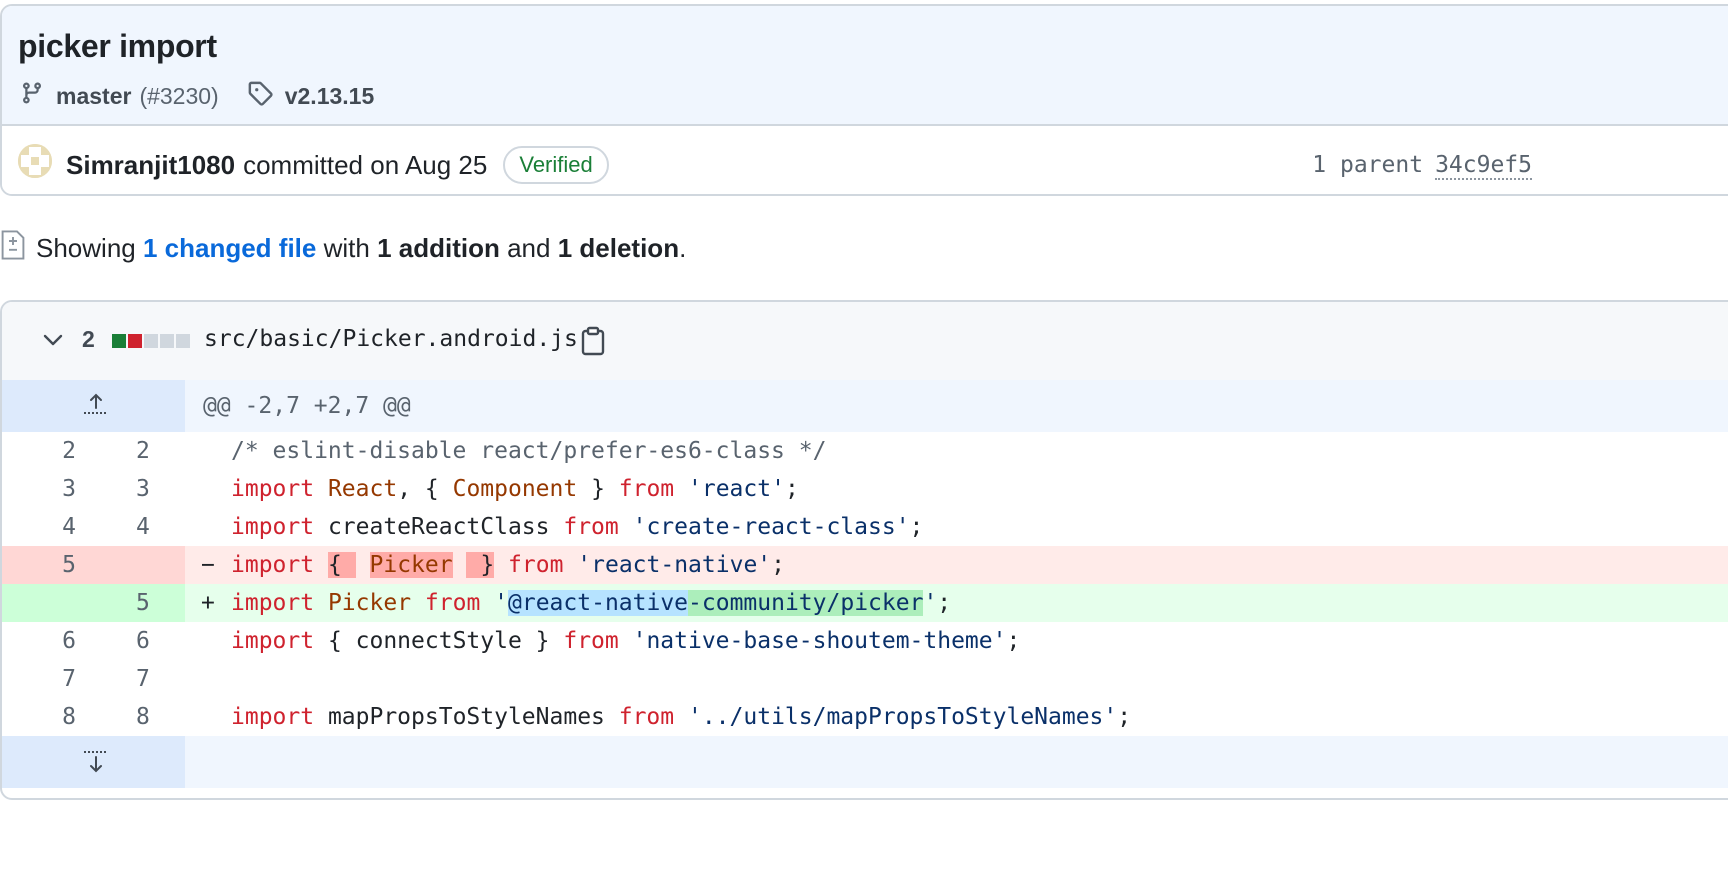 This screenshot has height=882, width=1728. Describe the element at coordinates (160, 565) in the screenshot. I see `new-line-number` at that location.